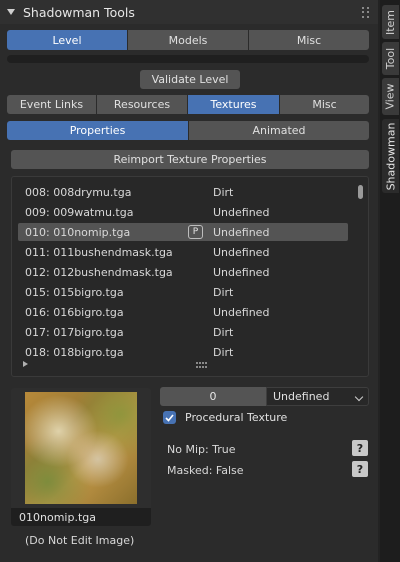 This screenshot has height=562, width=400. I want to click on sidebar-tab-tool: Tool, so click(390, 58).